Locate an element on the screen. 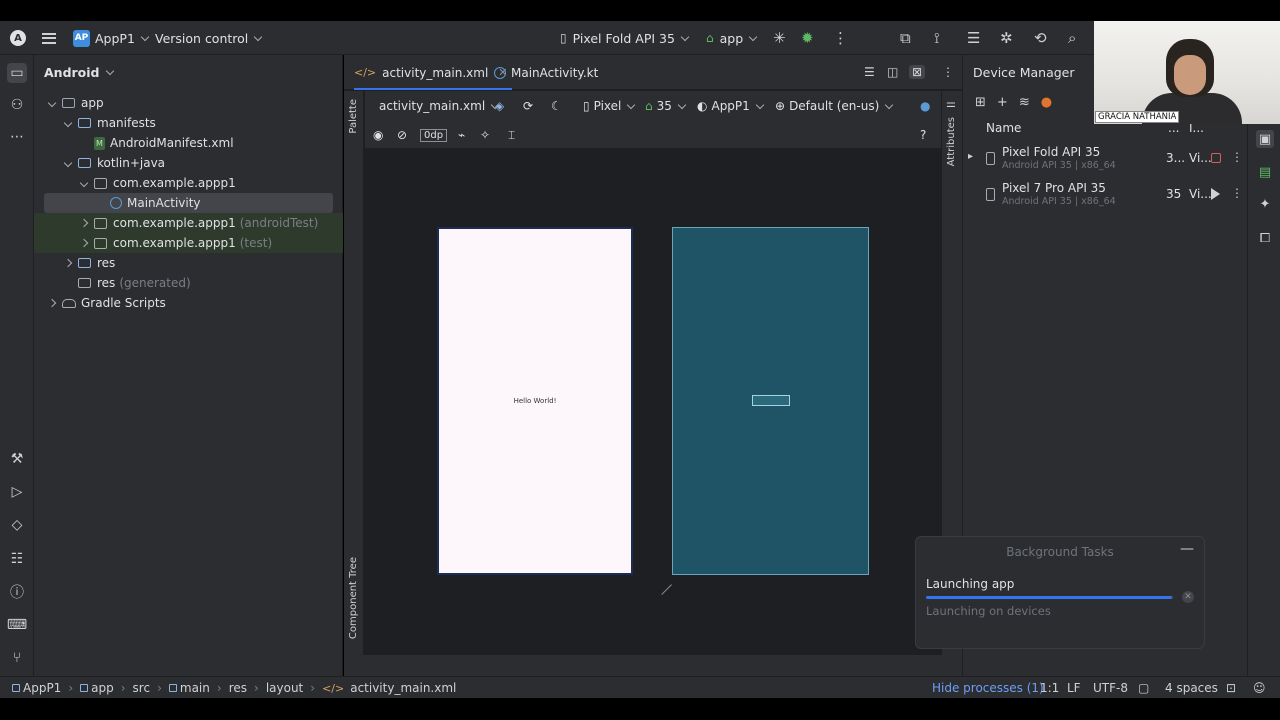 Image resolution: width=1280 pixels, height=720 pixels. wifi-pair-icon: ≋ is located at coordinates (1024, 102).